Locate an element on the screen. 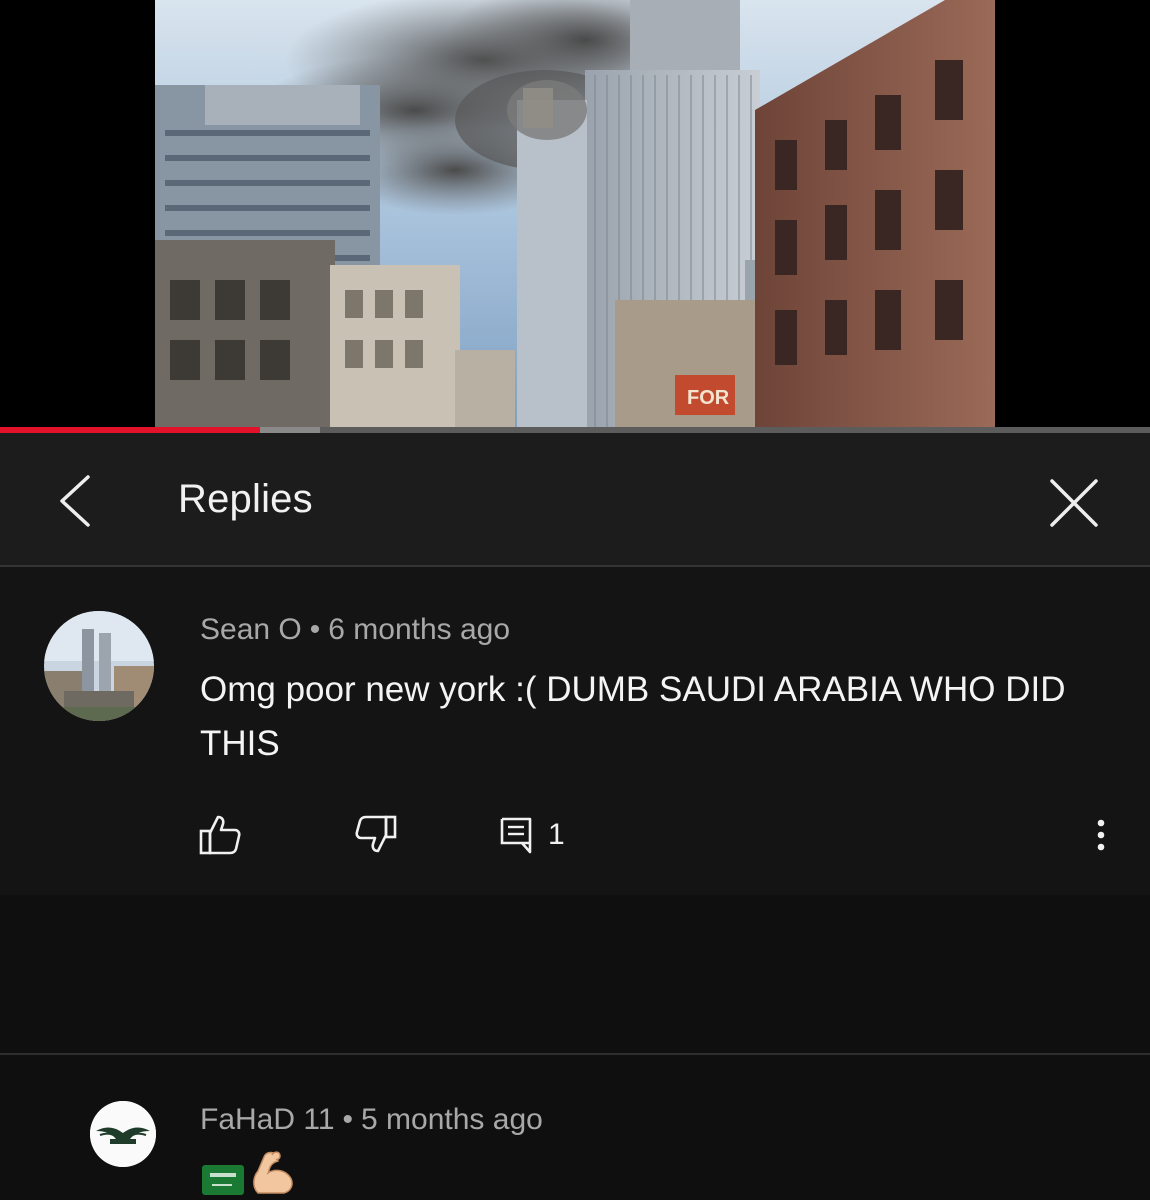  chevron-left-icon is located at coordinates (75, 501).